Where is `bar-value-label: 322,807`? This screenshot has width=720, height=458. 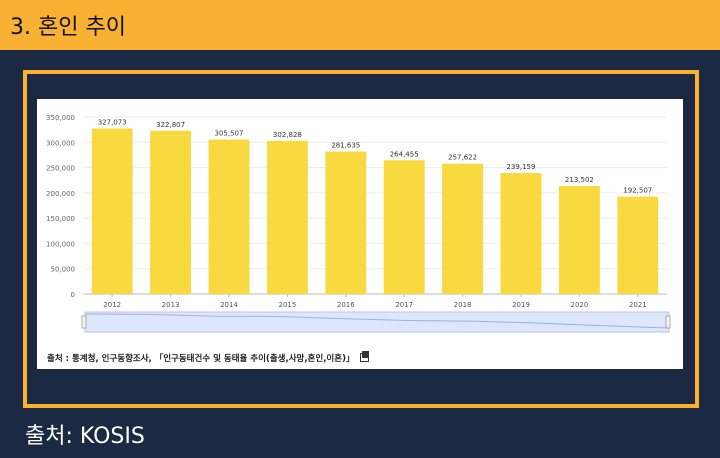 bar-value-label: 322,807 is located at coordinates (170, 125).